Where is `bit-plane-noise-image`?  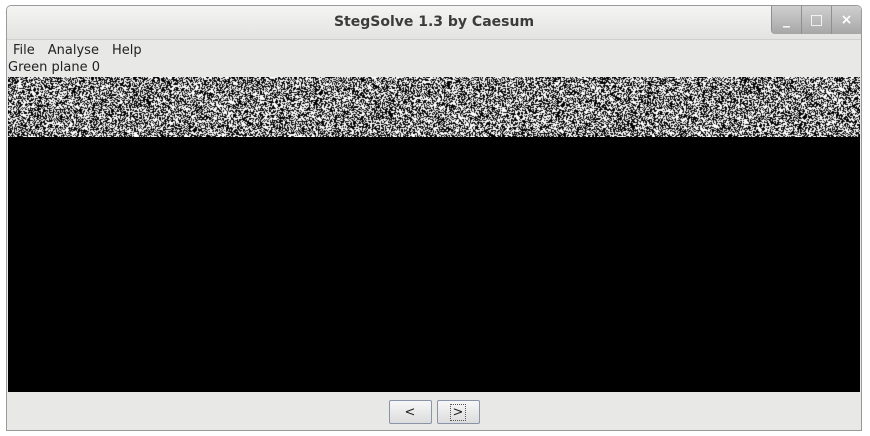 bit-plane-noise-image is located at coordinates (434, 107).